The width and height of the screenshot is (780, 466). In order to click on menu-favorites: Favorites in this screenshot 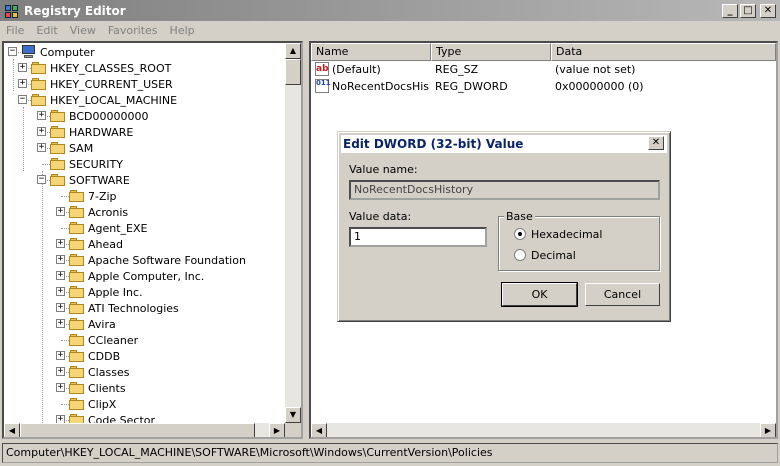, I will do `click(133, 30)`.